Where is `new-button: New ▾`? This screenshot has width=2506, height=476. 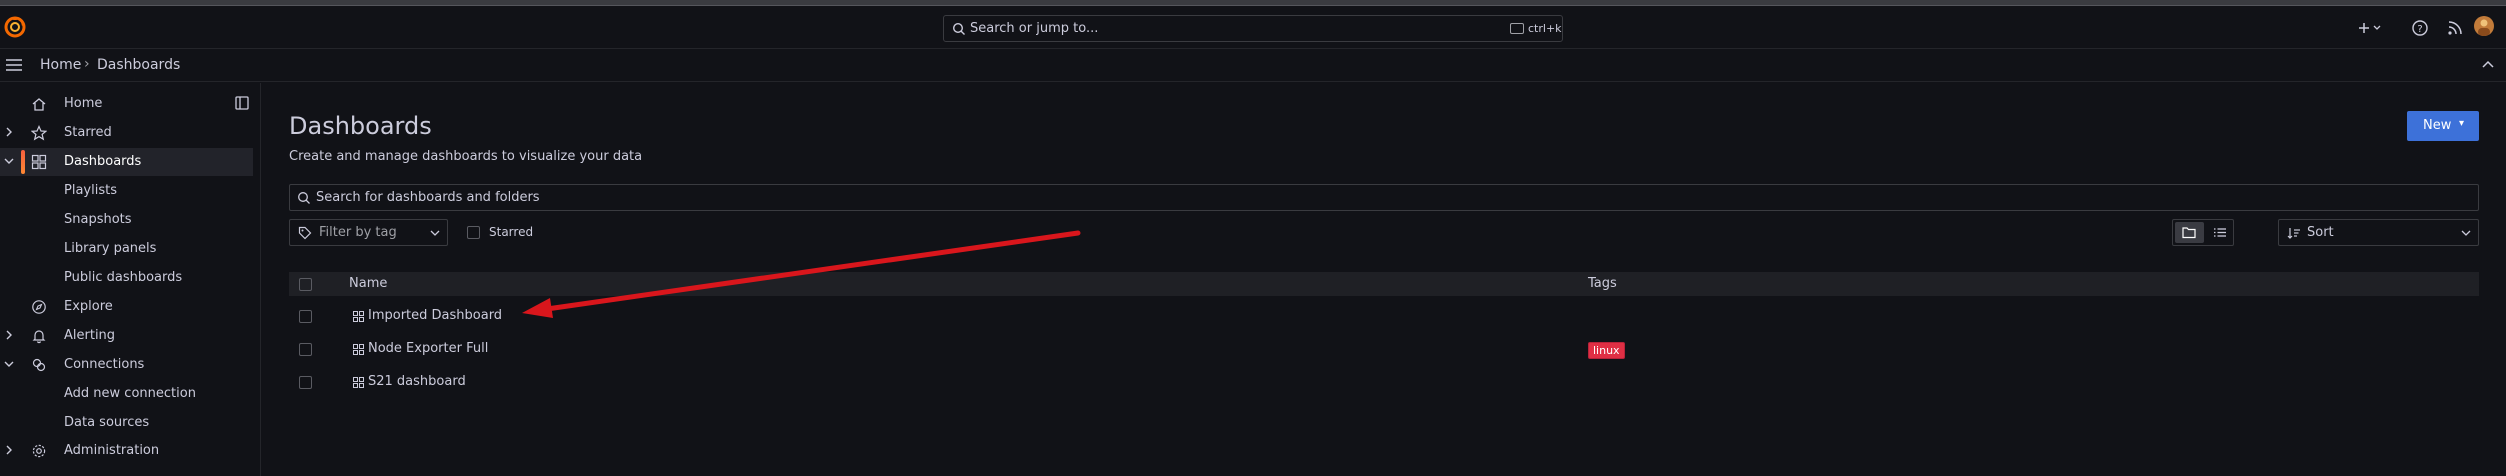
new-button: New ▾ is located at coordinates (2443, 126).